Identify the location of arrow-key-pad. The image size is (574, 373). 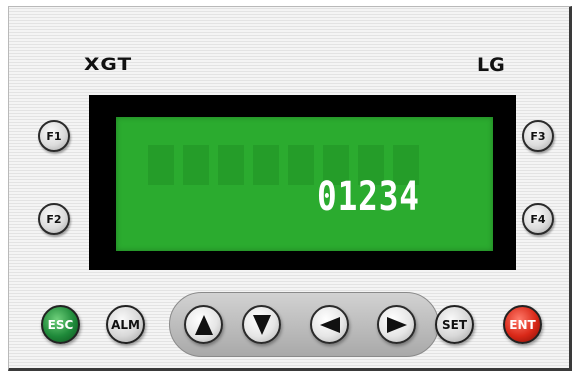
(304, 324).